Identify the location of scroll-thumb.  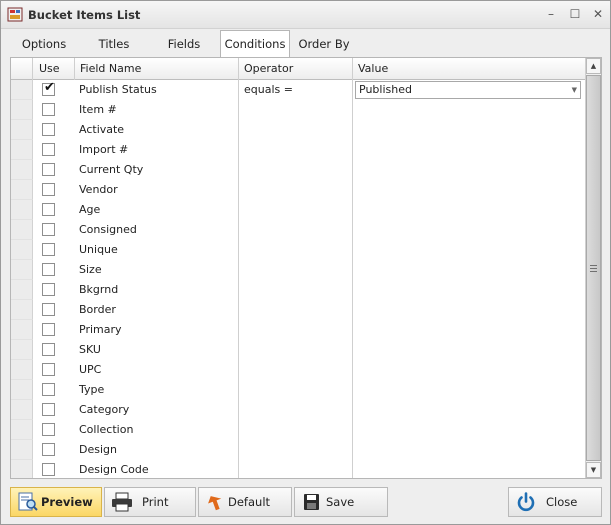
(593, 268).